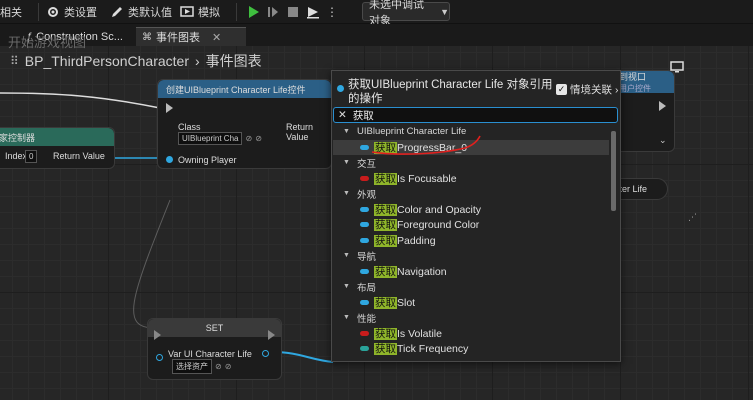  What do you see at coordinates (663, 140) in the screenshot?
I see `chevron-down-icon: ⌄` at bounding box center [663, 140].